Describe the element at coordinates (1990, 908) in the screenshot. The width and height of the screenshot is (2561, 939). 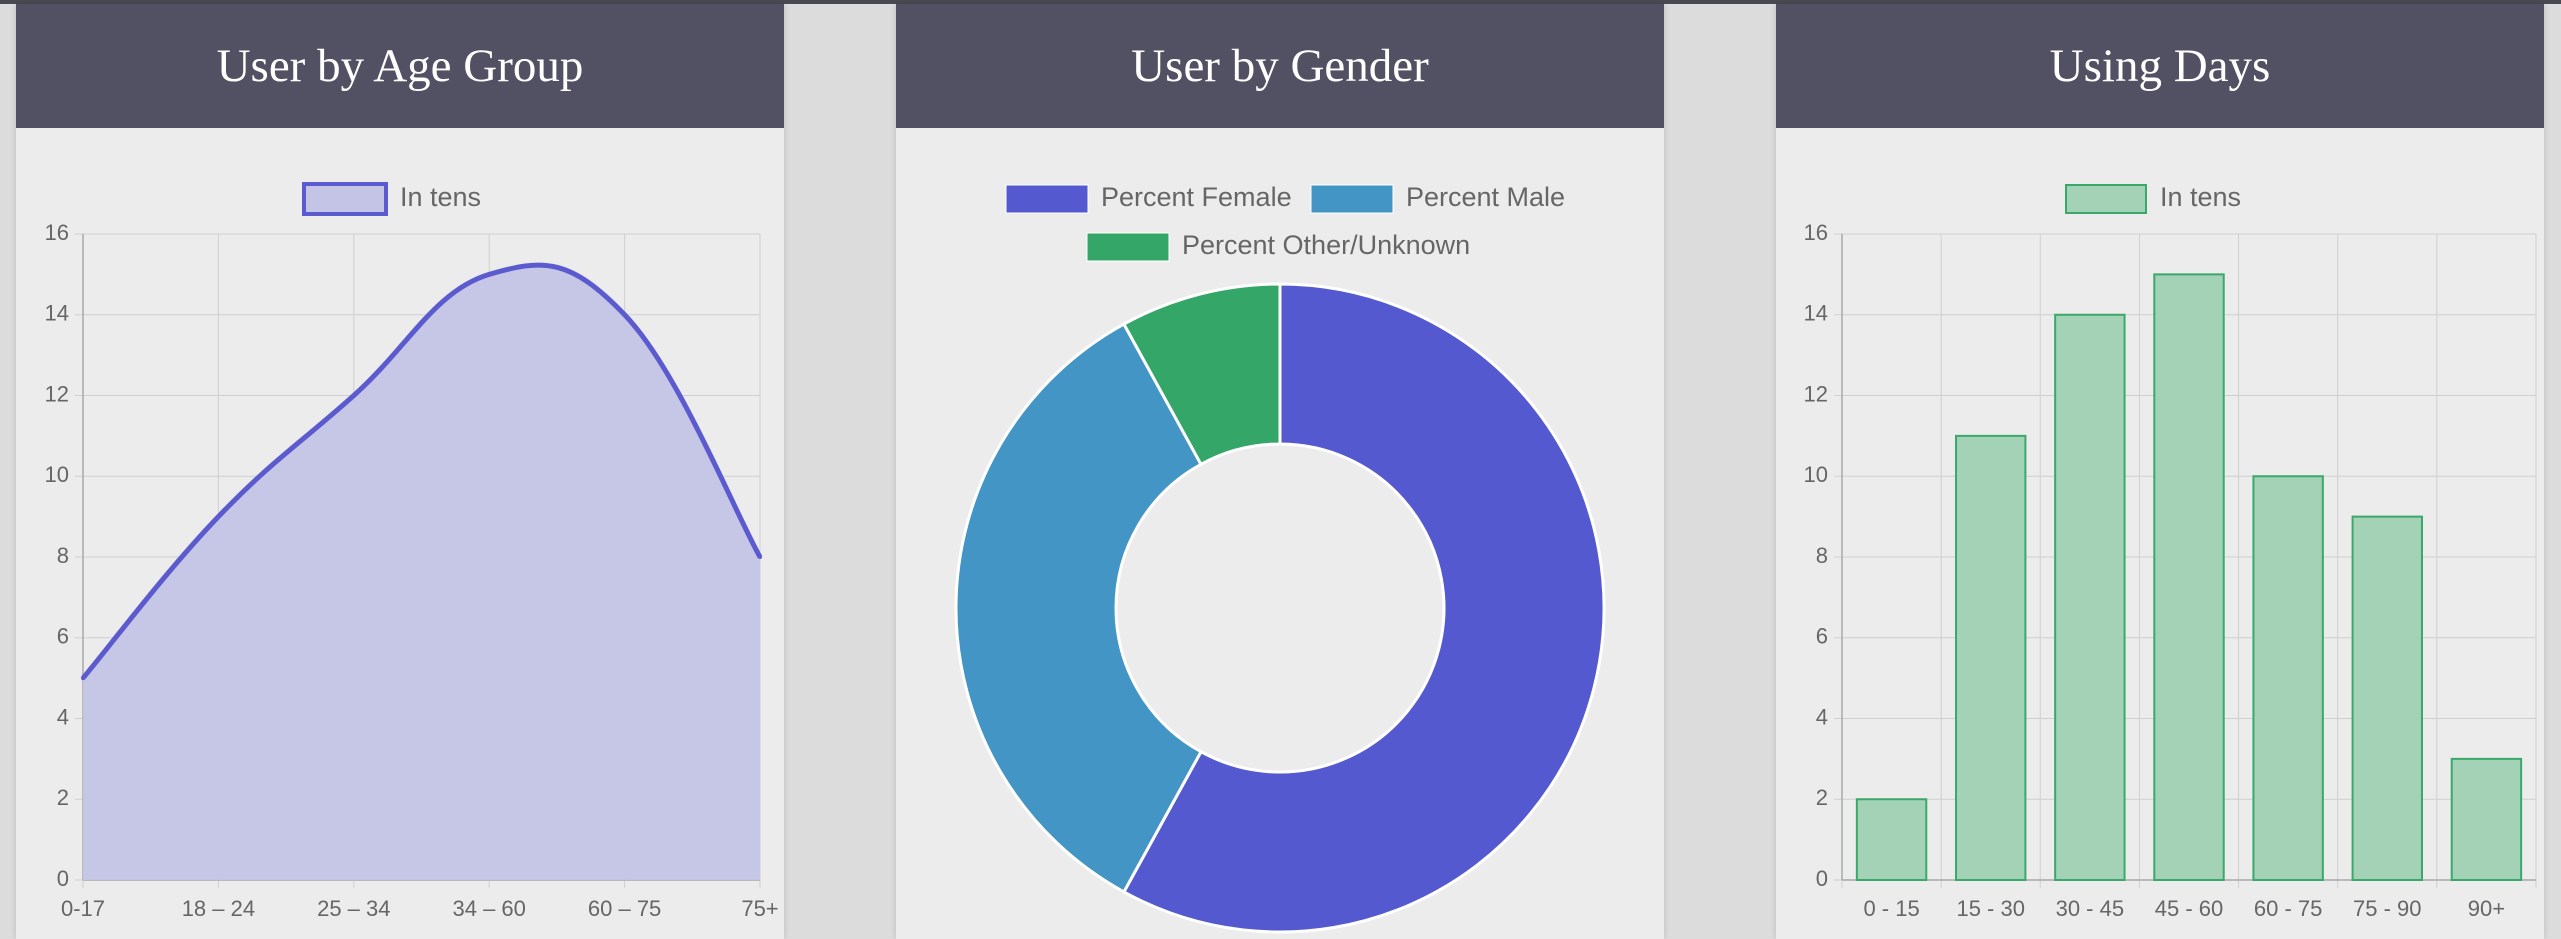
I see `x-tick-label: 15 - 30` at that location.